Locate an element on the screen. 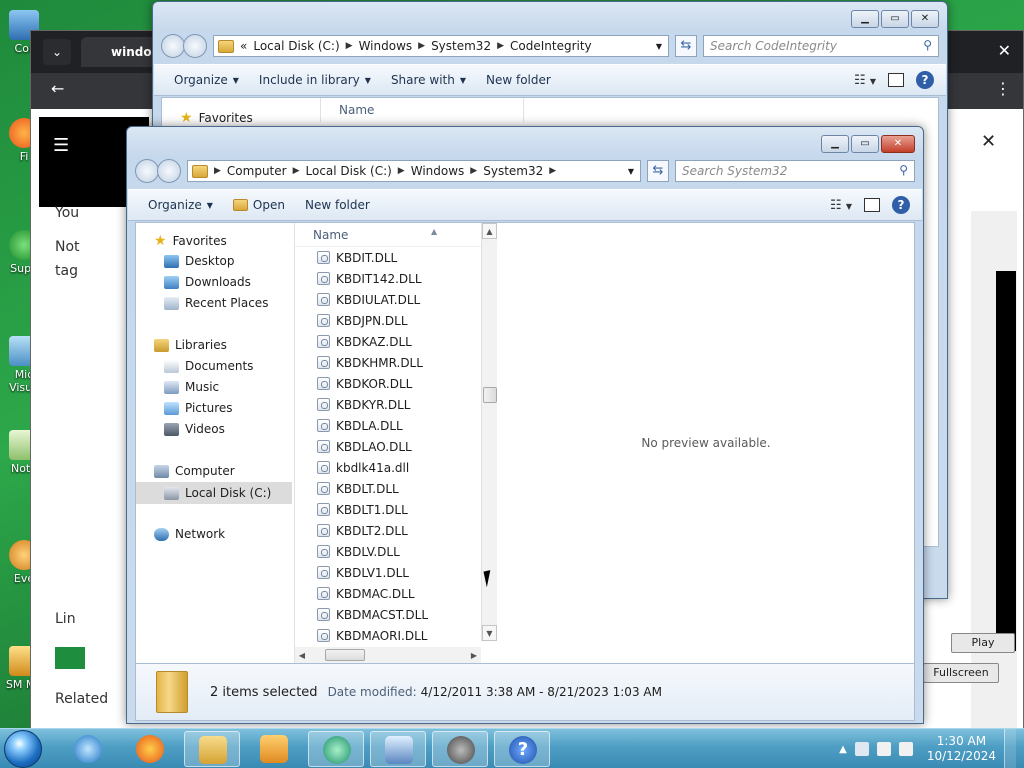 This screenshot has height=768, width=1024. file-row: KBDLT2.DLL is located at coordinates (388, 530).